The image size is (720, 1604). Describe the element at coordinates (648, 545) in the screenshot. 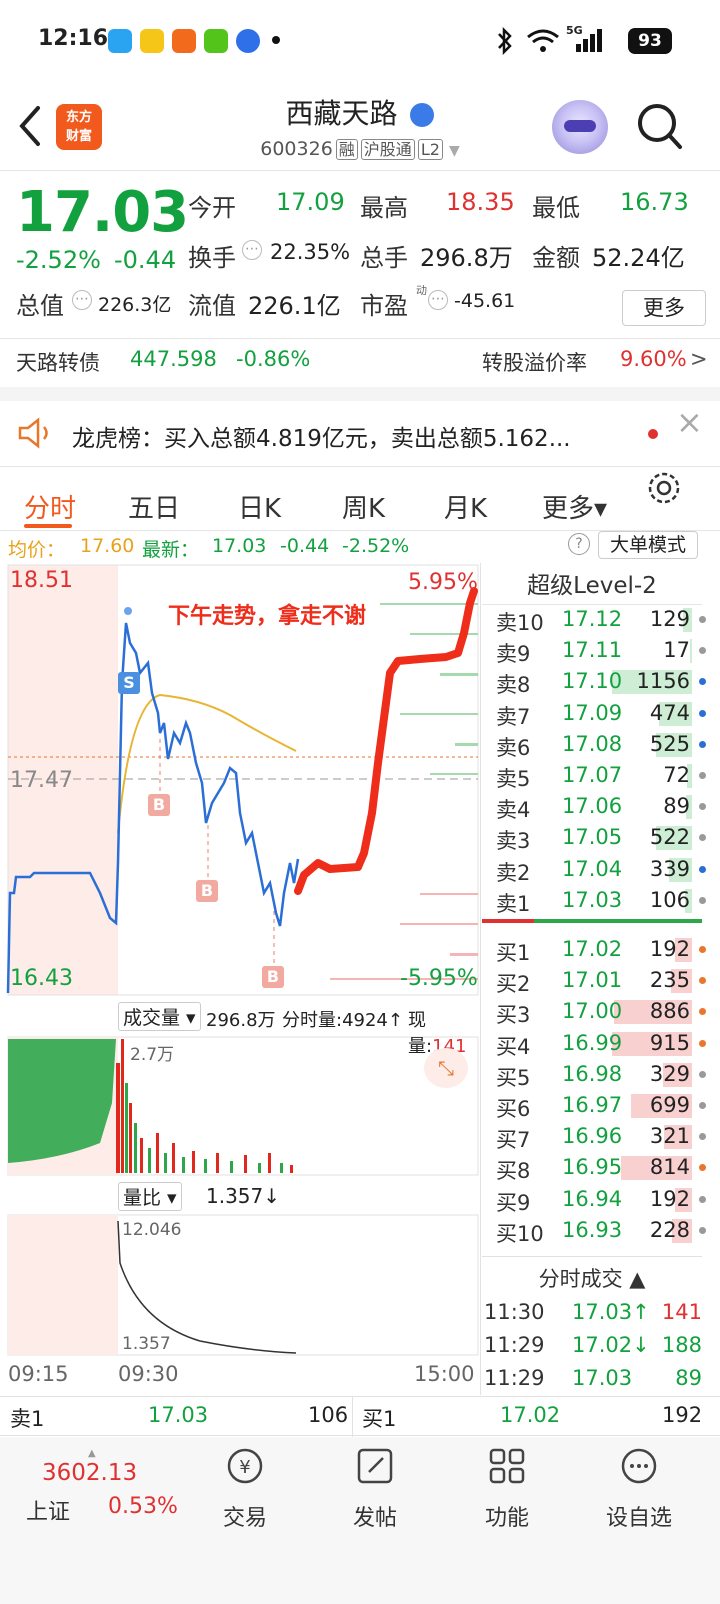

I see `big-order-mode-button: 大单模式` at that location.